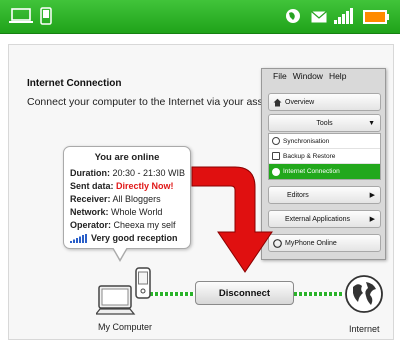  I want to click on internet-globe-icon, so click(364, 294).